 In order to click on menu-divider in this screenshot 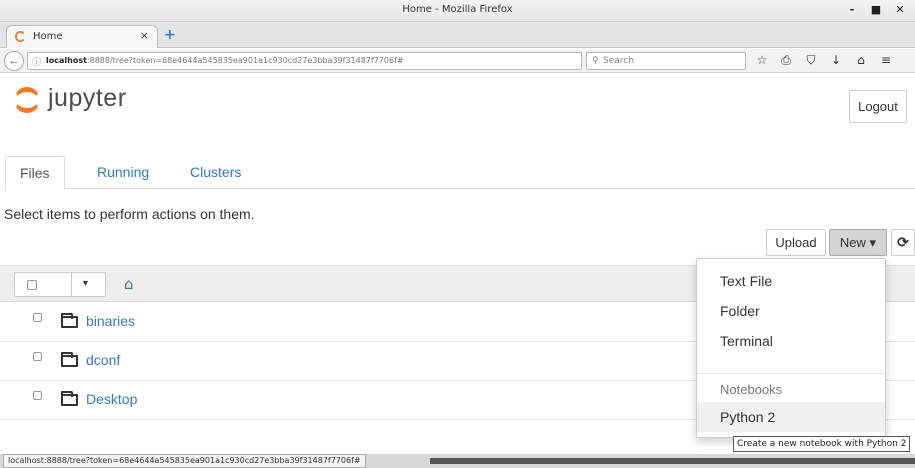, I will do `click(791, 373)`.